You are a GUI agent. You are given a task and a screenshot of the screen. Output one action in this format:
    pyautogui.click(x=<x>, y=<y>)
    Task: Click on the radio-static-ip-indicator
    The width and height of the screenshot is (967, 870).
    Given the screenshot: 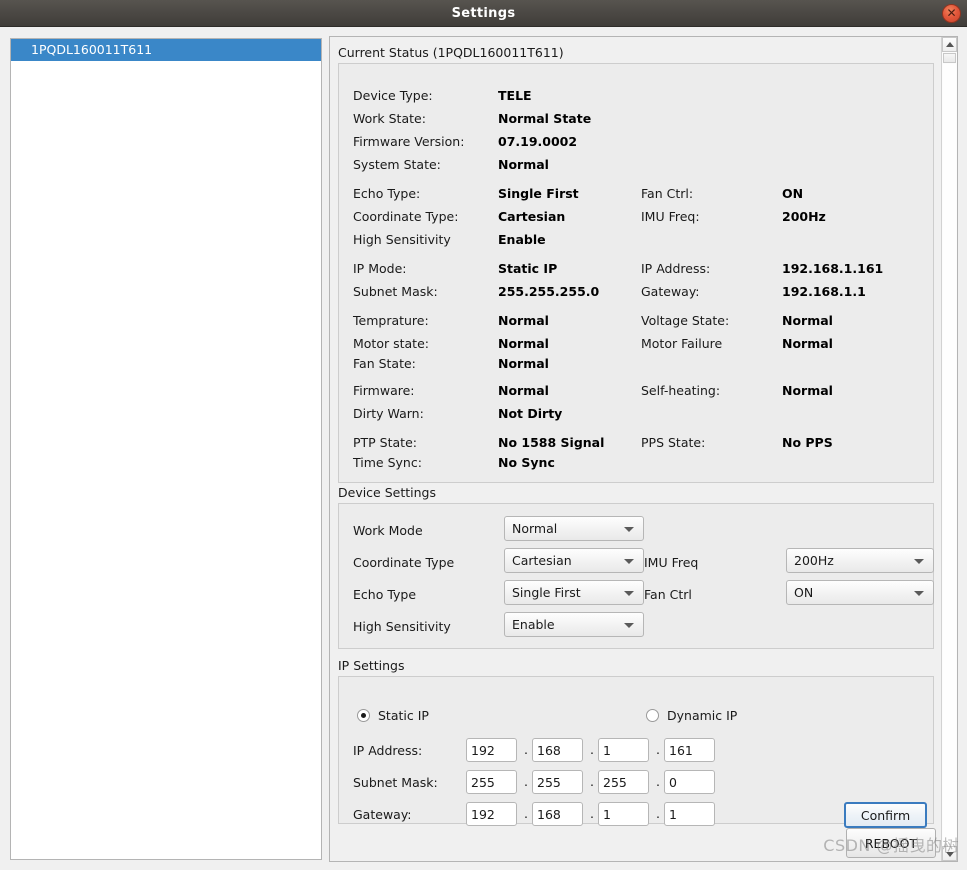 What is the action you would take?
    pyautogui.click(x=363, y=715)
    